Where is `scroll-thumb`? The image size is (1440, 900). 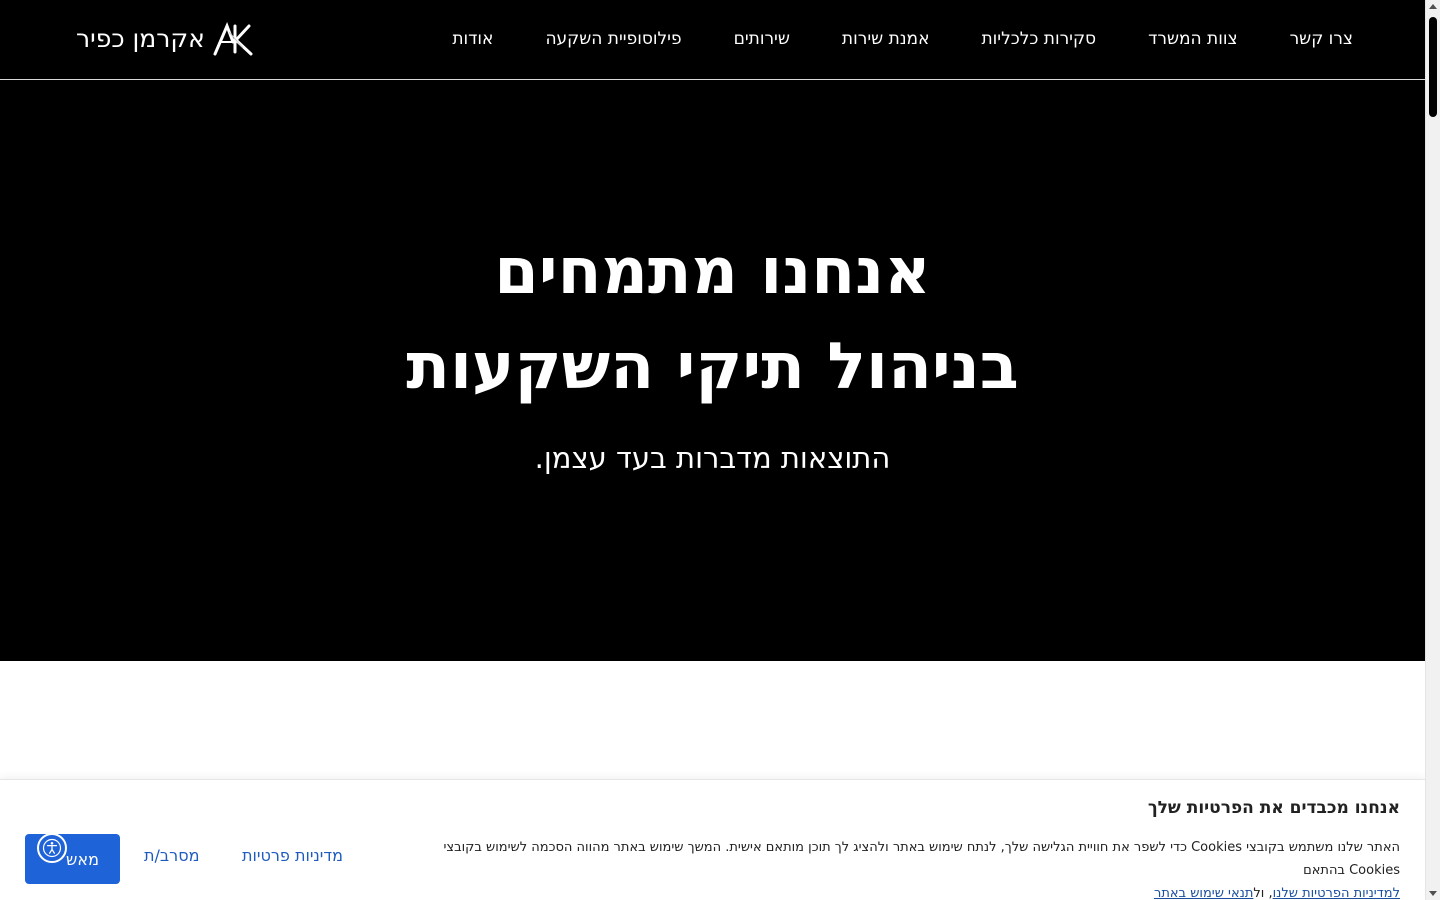 scroll-thumb is located at coordinates (1433, 67).